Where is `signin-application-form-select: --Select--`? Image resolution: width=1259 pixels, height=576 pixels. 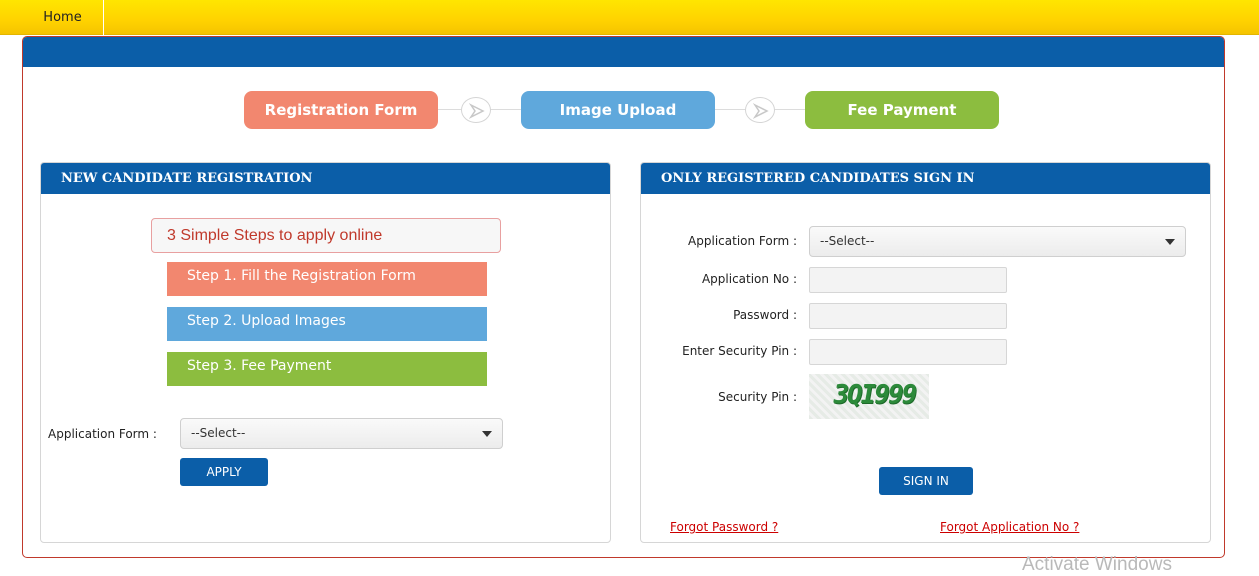 signin-application-form-select: --Select-- is located at coordinates (997, 241).